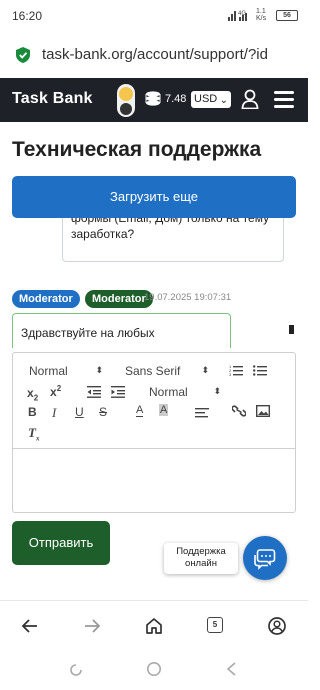  I want to click on back-arrow-icon, so click(30, 626).